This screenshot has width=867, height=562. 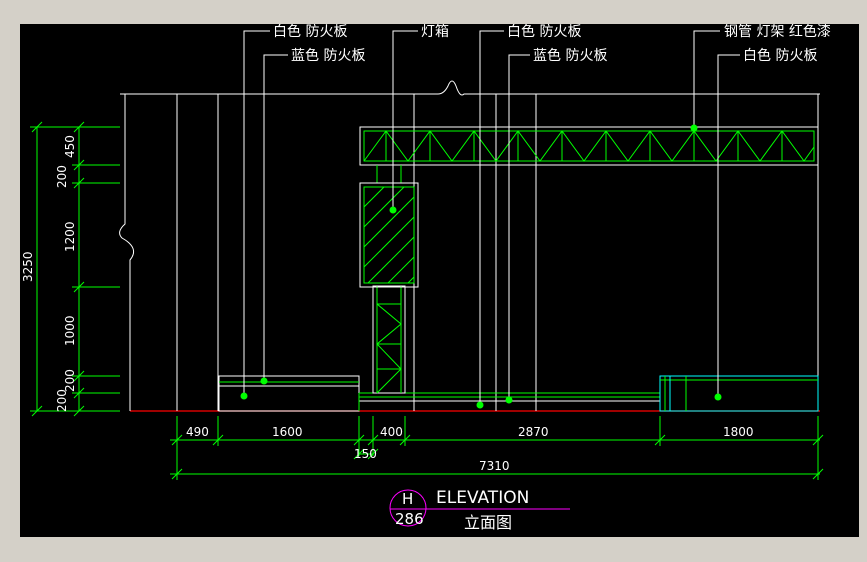 I want to click on callout-truss: 钢管 灯架 红色漆, so click(x=777, y=32).